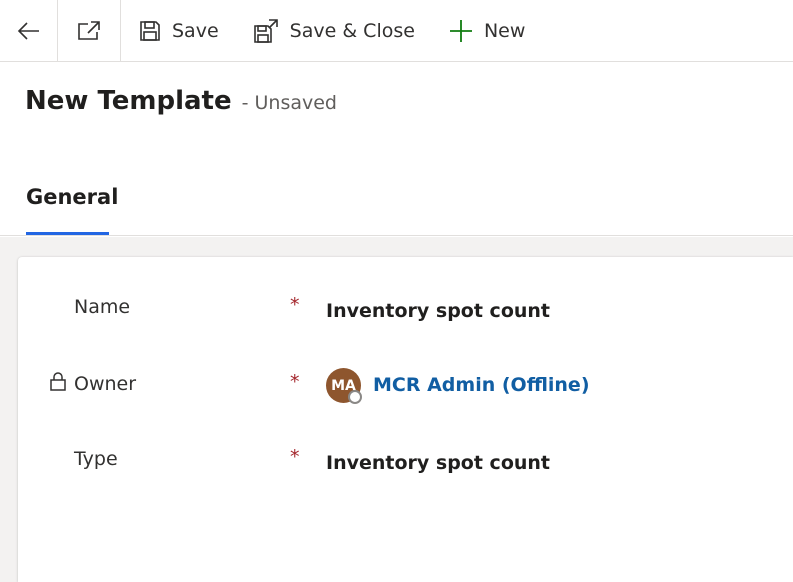 This screenshot has height=582, width=793. I want to click on save-status: - Unsaved, so click(289, 103).